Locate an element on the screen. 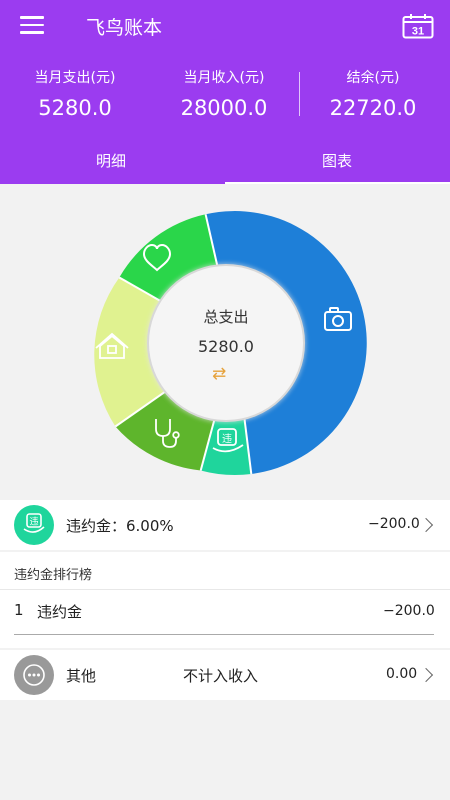 The height and width of the screenshot is (800, 450). ranking-title: 违约金排行榜 is located at coordinates (53, 575).